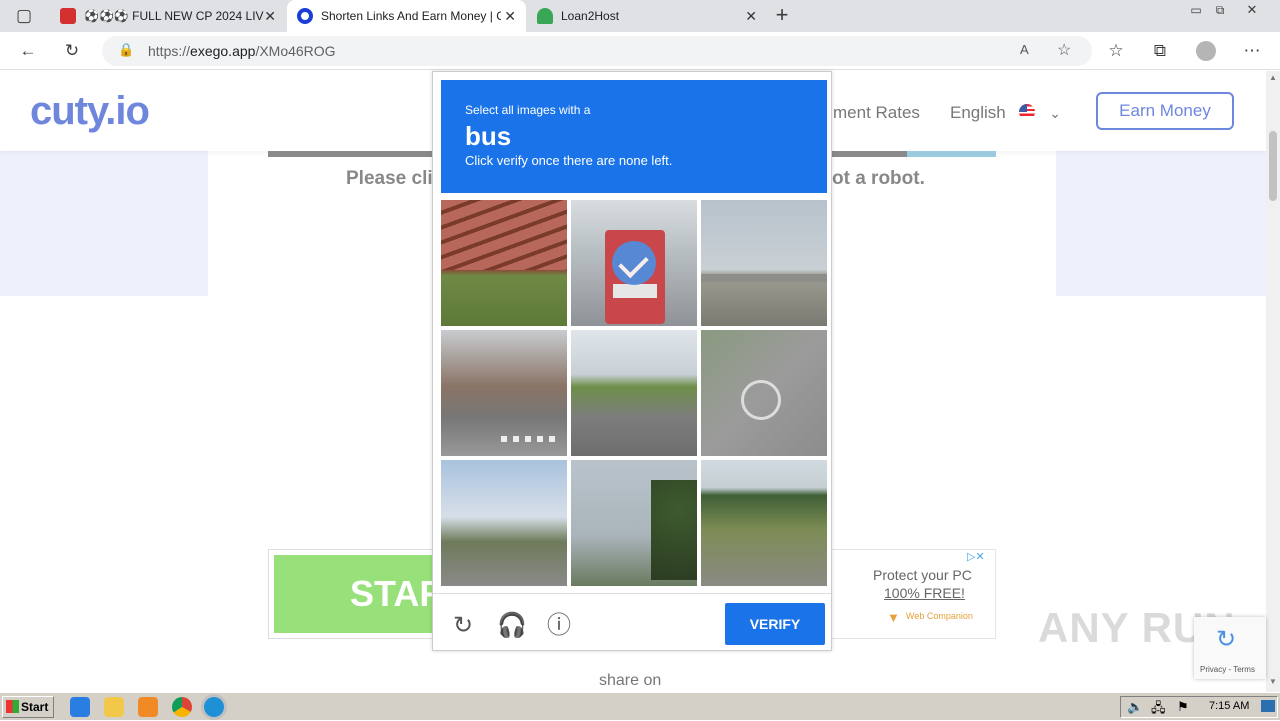  Describe the element at coordinates (24, 16) in the screenshot. I see `tab-actions-icon: ▢` at that location.